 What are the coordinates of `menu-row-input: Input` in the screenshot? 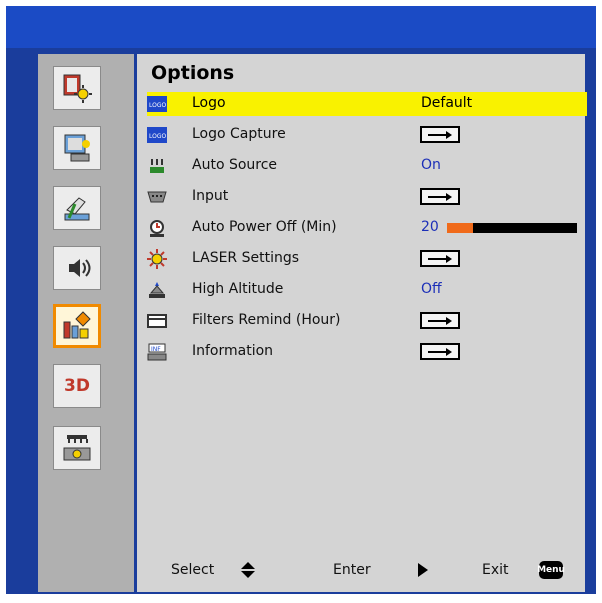 It's located at (367, 197).